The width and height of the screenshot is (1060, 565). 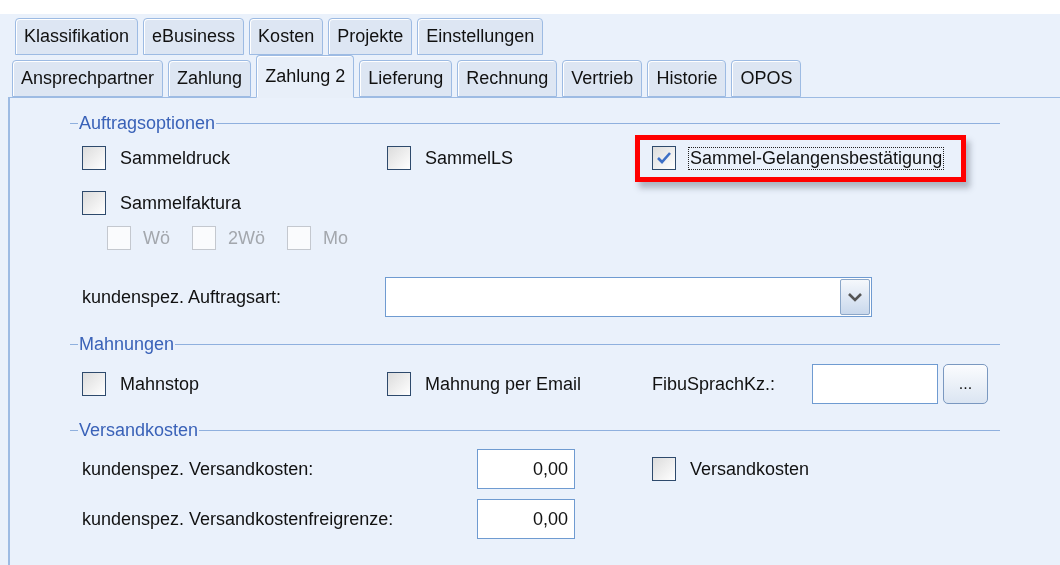 What do you see at coordinates (602, 78) in the screenshot?
I see `tab: Vertrieb` at bounding box center [602, 78].